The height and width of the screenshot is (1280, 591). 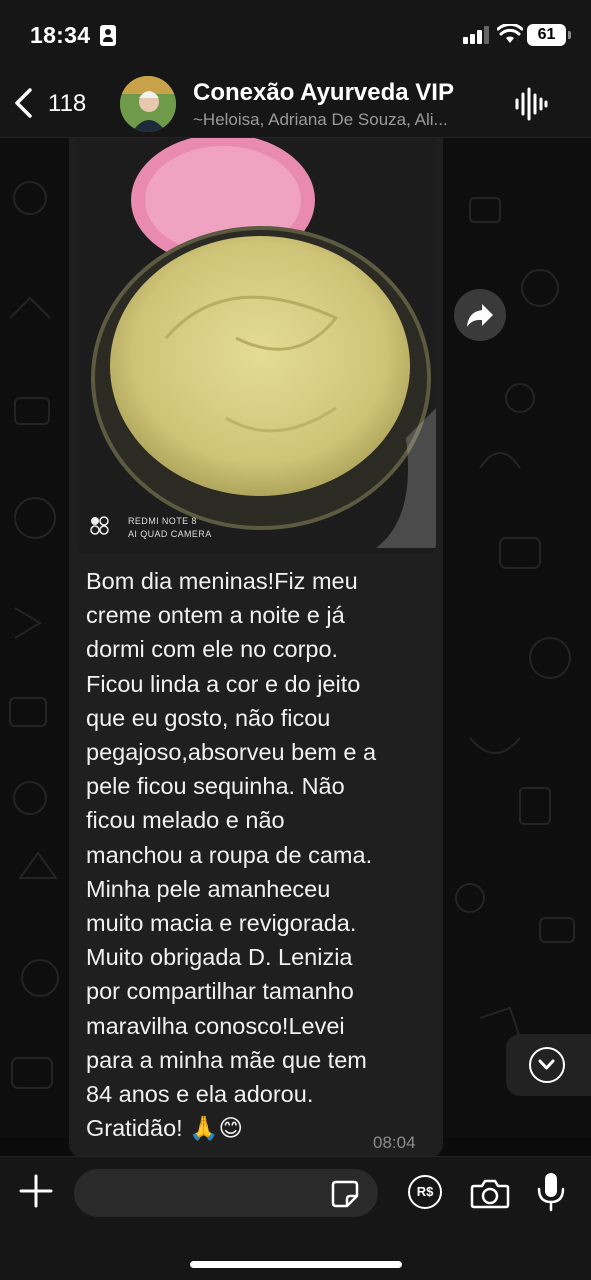 I want to click on chevron-down-icon, so click(x=547, y=1065).